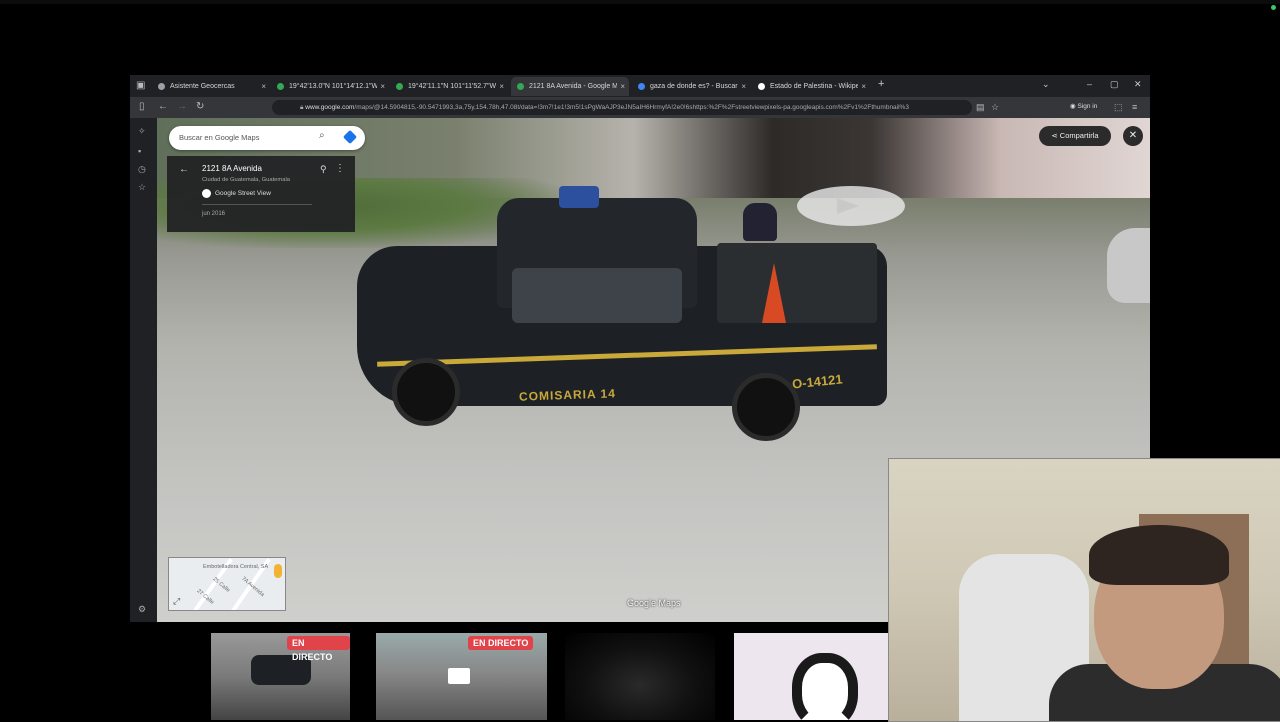 The height and width of the screenshot is (722, 1280). What do you see at coordinates (851, 206) in the screenshot?
I see `navigation-arrow-icon` at bounding box center [851, 206].